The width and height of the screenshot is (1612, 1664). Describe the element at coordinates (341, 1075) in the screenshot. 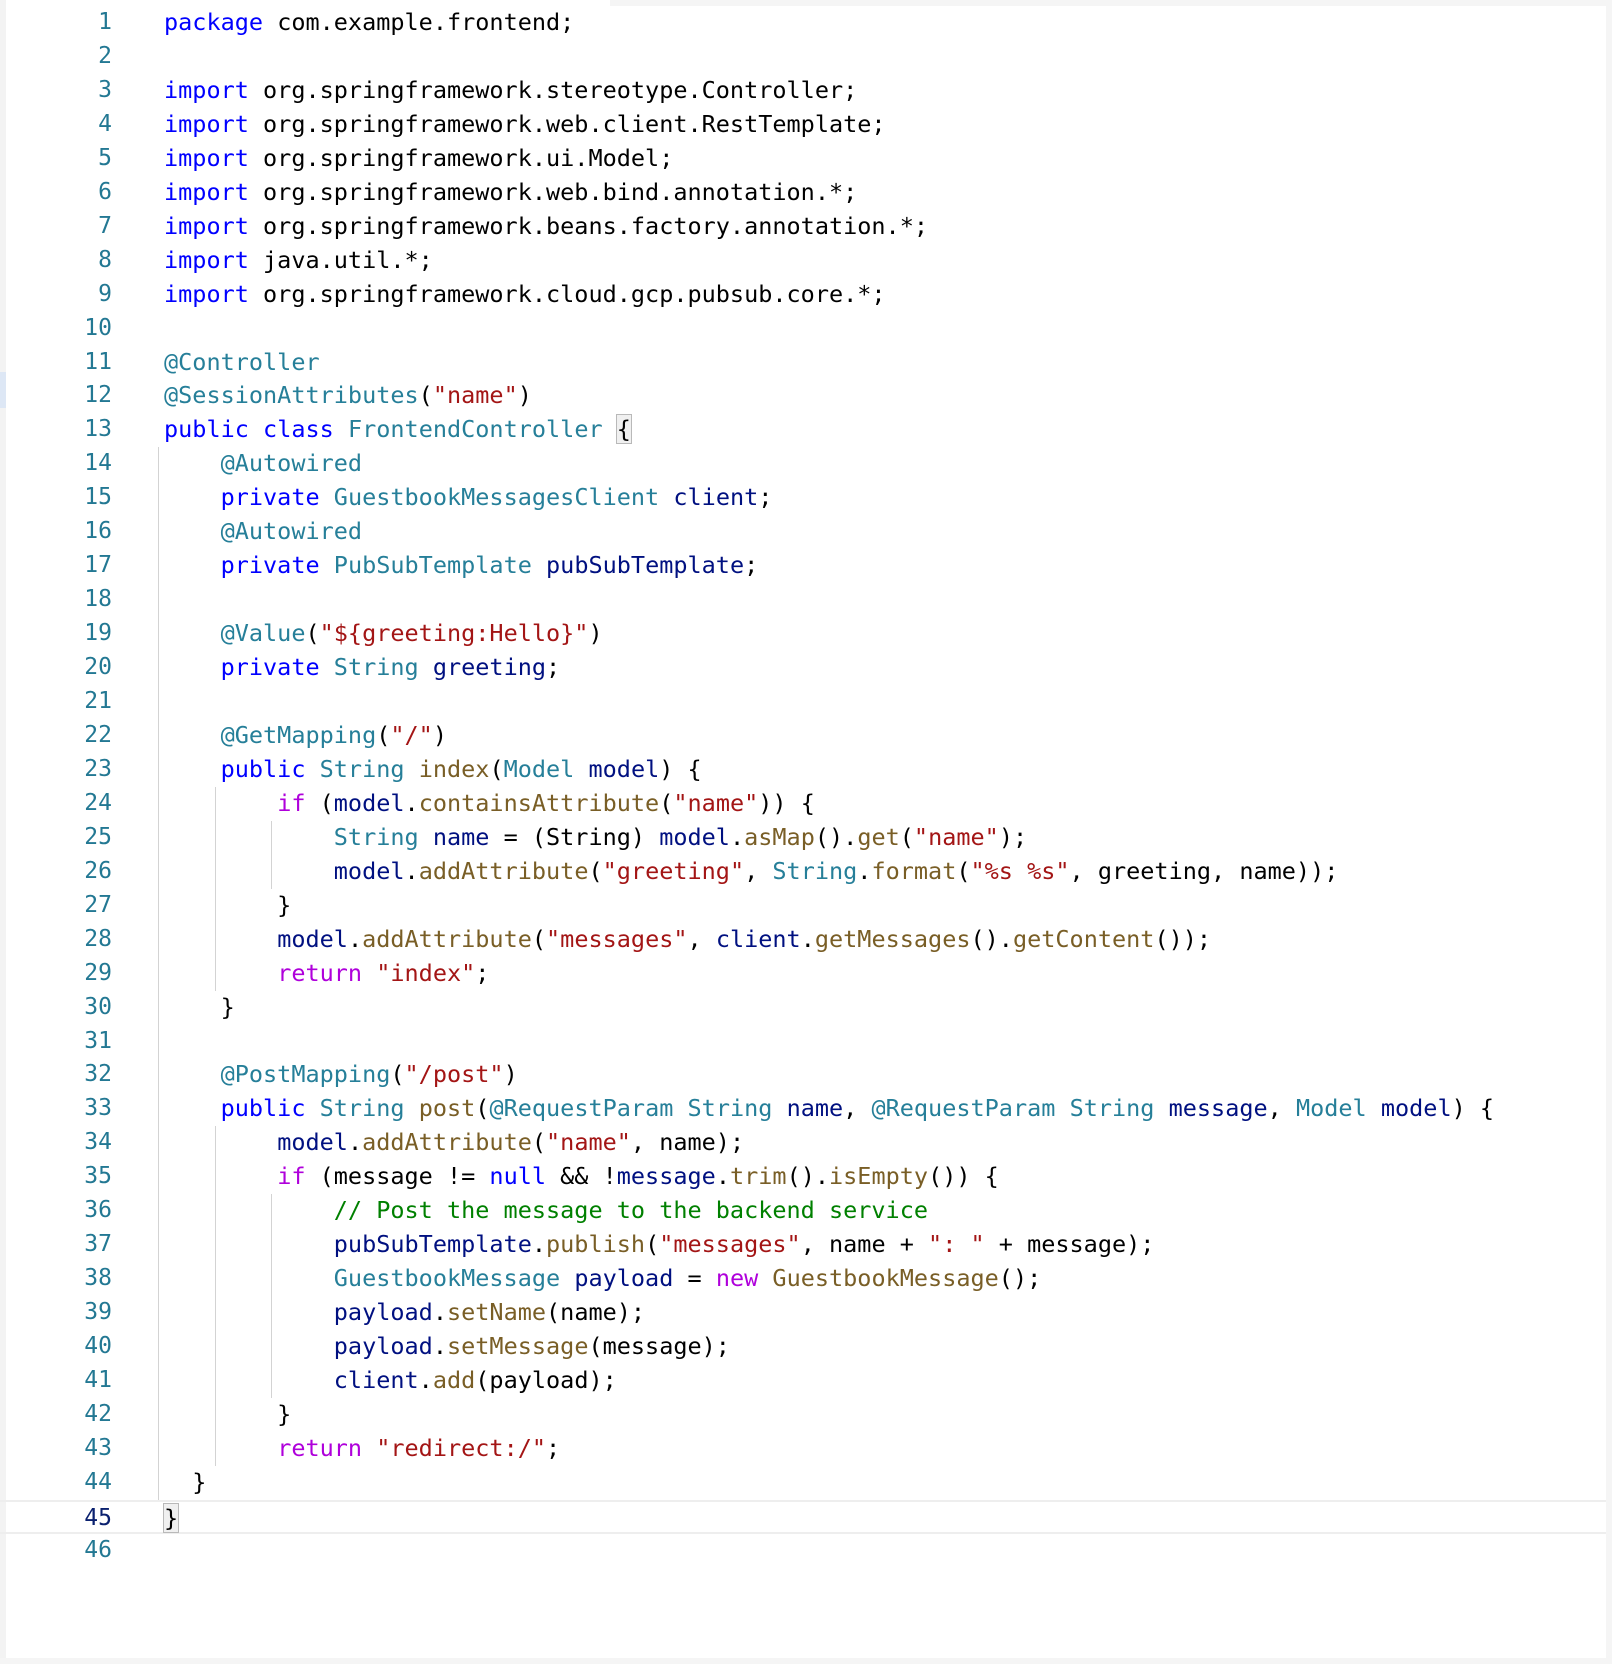

I see `code-text: @PostMapping("/post")` at that location.